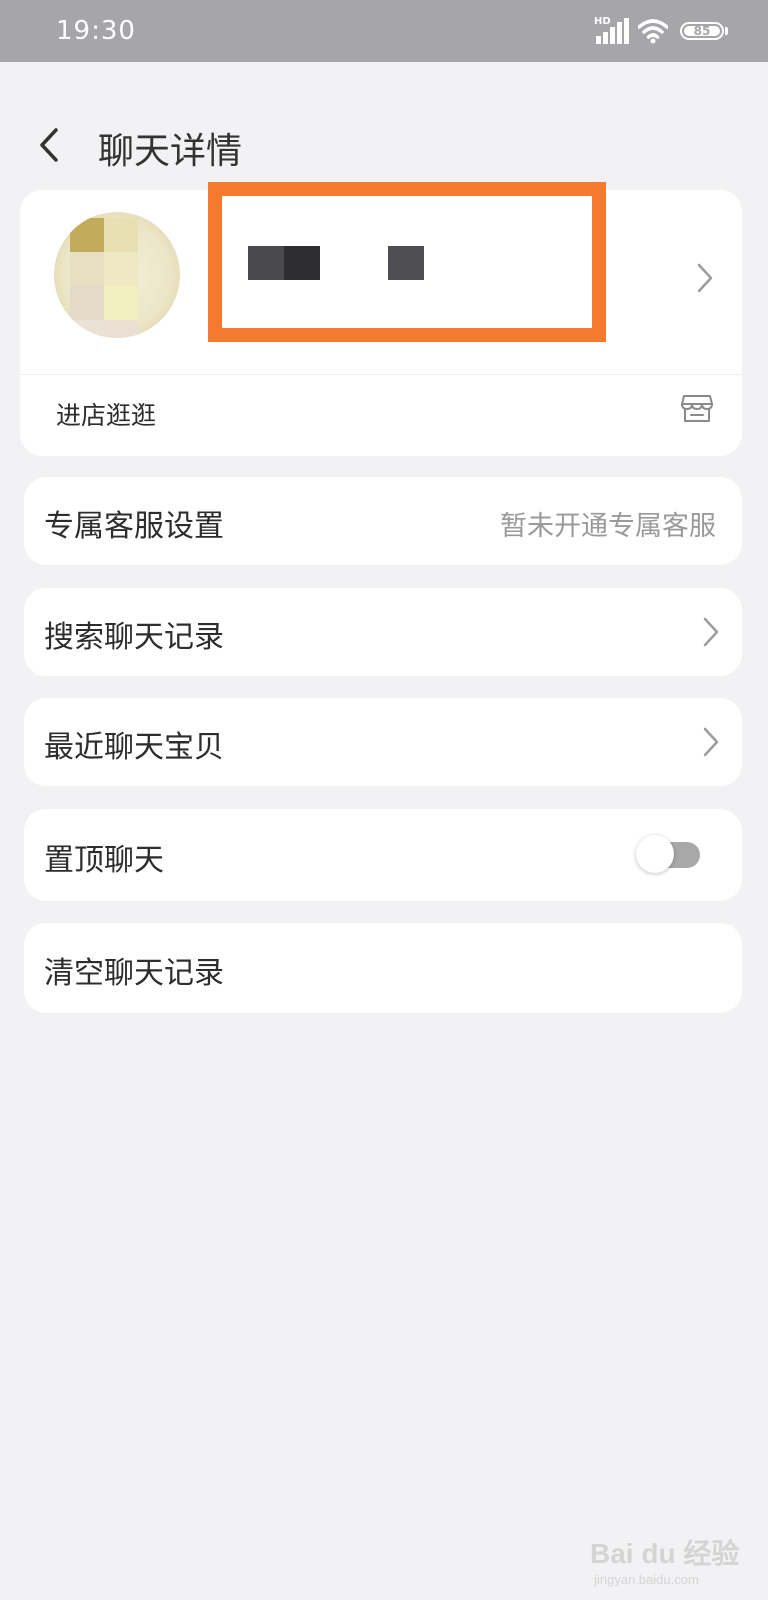 This screenshot has width=768, height=1600. I want to click on search-history-label: 搜索聊天记录, so click(134, 637).